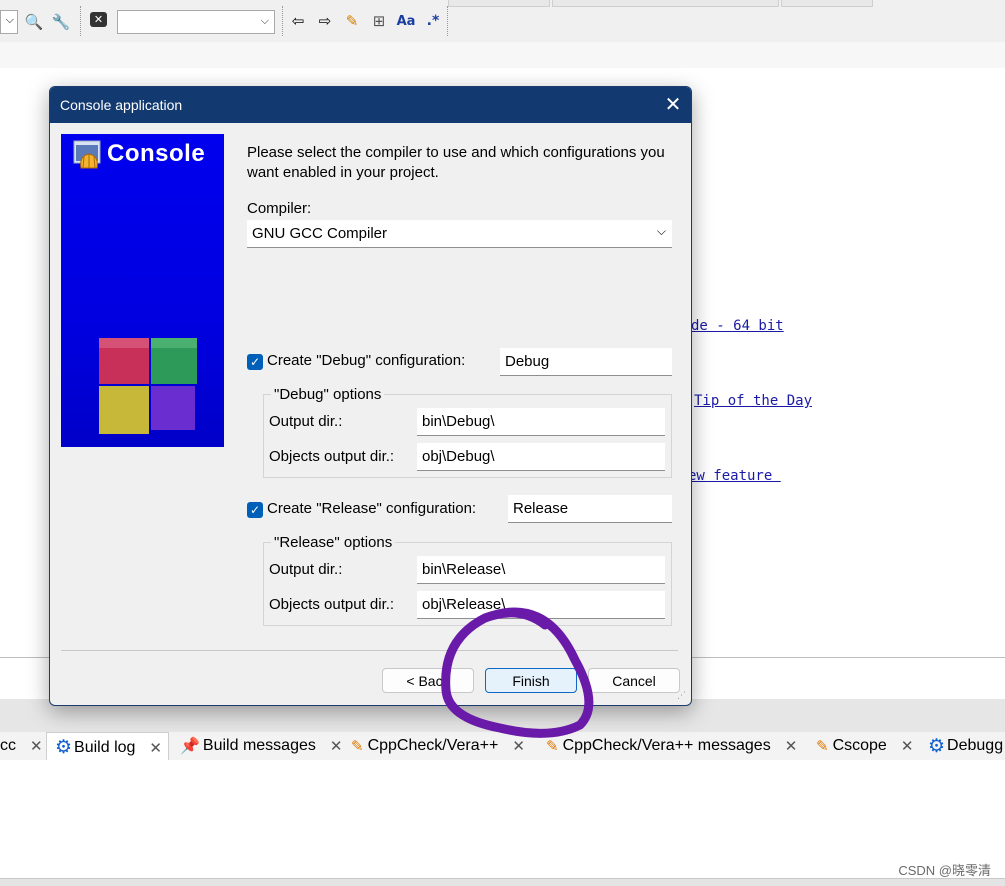 Image resolution: width=1005 pixels, height=886 pixels. I want to click on tab-label: Cscope, so click(859, 745).